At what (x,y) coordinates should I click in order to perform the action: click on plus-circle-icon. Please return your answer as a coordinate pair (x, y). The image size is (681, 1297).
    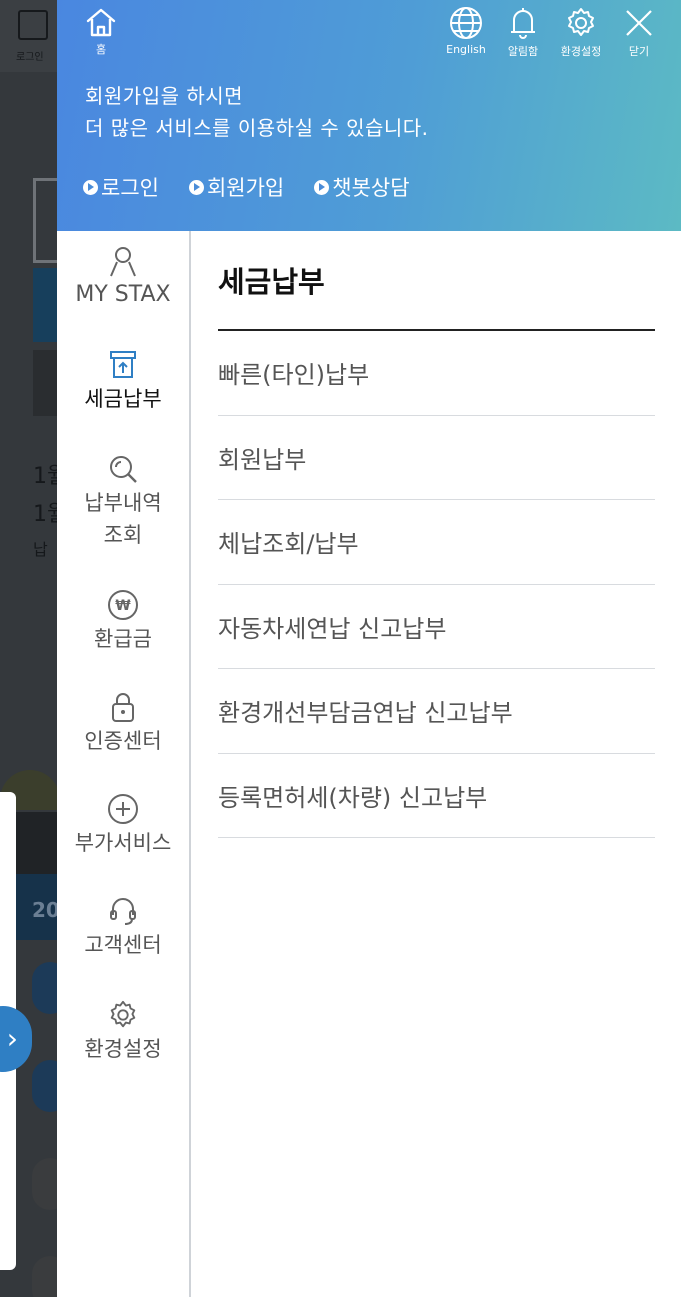
    Looking at the image, I should click on (123, 809).